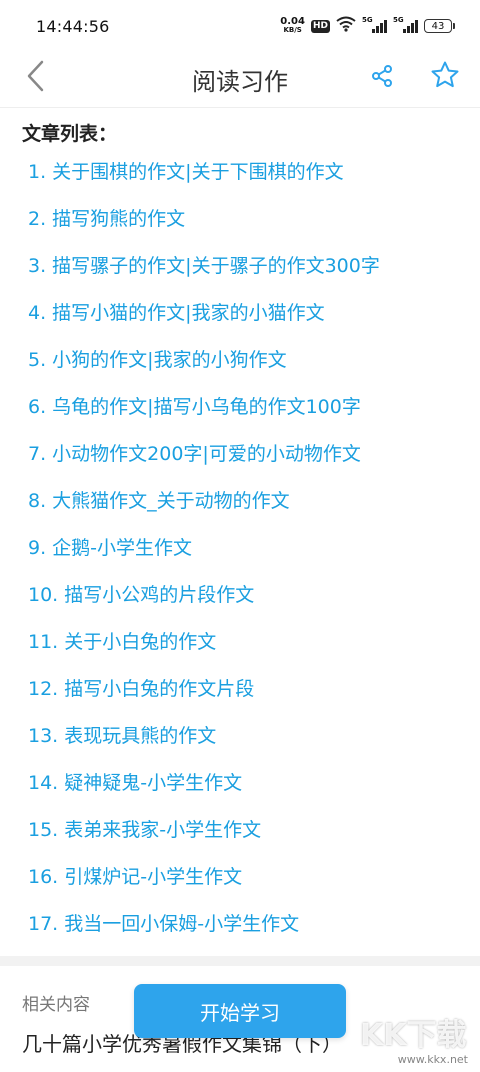  What do you see at coordinates (292, 21) in the screenshot?
I see `network-speed-value: 0.04` at bounding box center [292, 21].